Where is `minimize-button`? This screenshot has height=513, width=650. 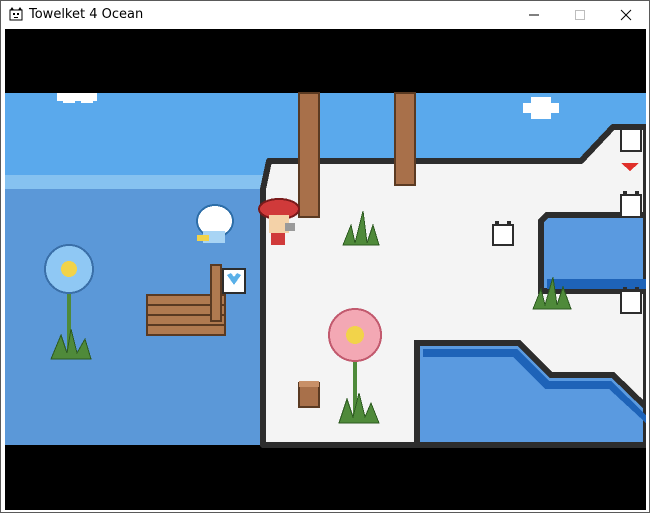
minimize-button is located at coordinates (534, 14).